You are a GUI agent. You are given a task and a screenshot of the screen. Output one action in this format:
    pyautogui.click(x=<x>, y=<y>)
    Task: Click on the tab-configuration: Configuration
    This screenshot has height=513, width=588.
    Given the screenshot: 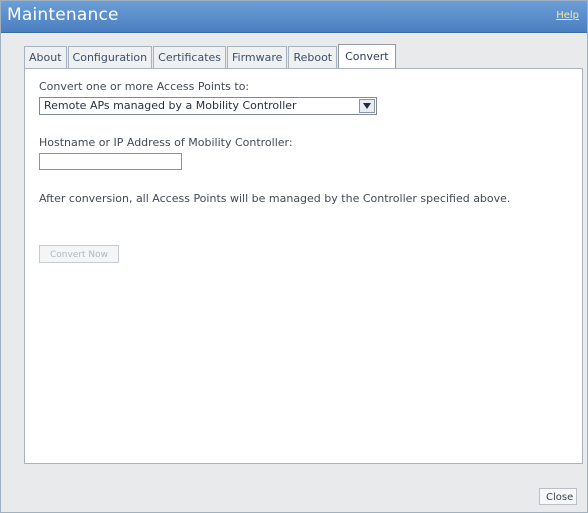 What is the action you would take?
    pyautogui.click(x=110, y=57)
    